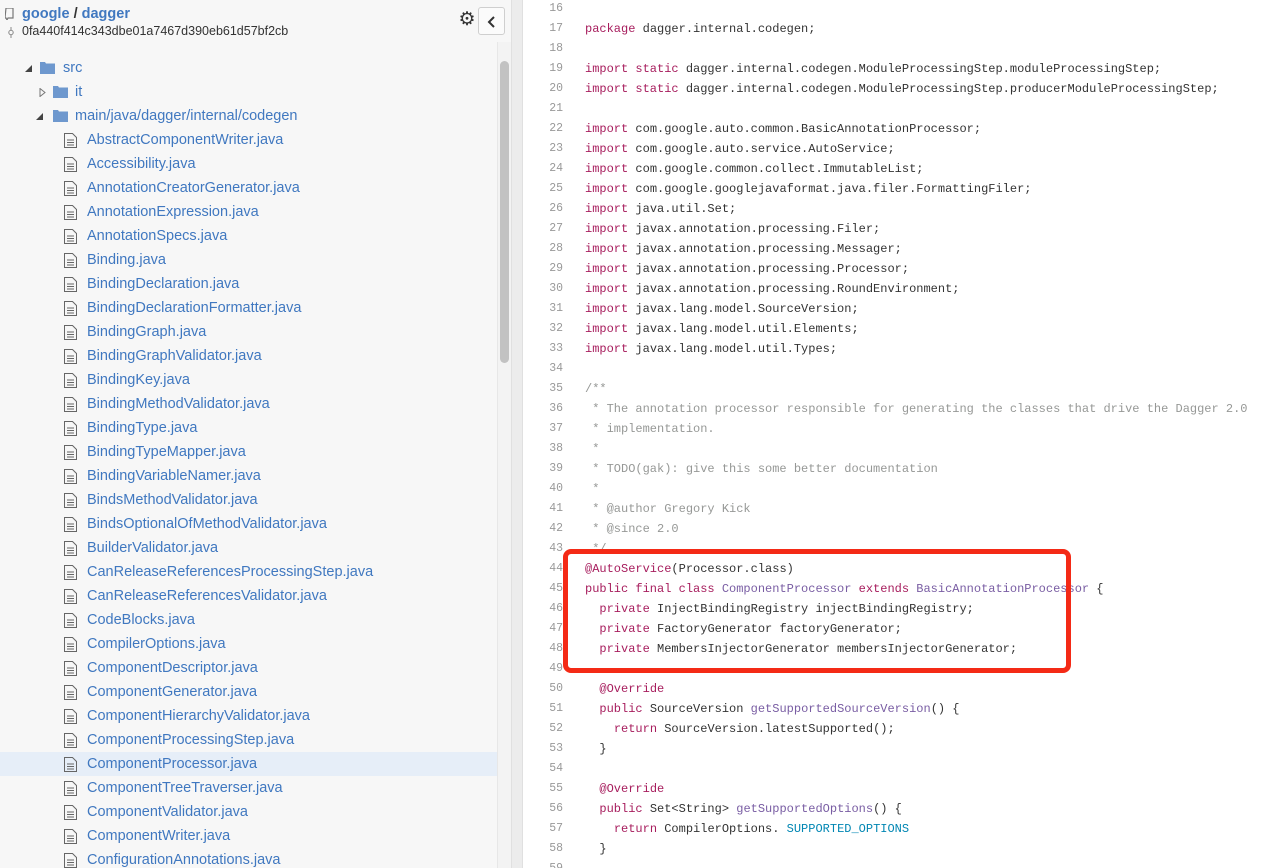  What do you see at coordinates (543, 9) in the screenshot?
I see `line-number: 16` at bounding box center [543, 9].